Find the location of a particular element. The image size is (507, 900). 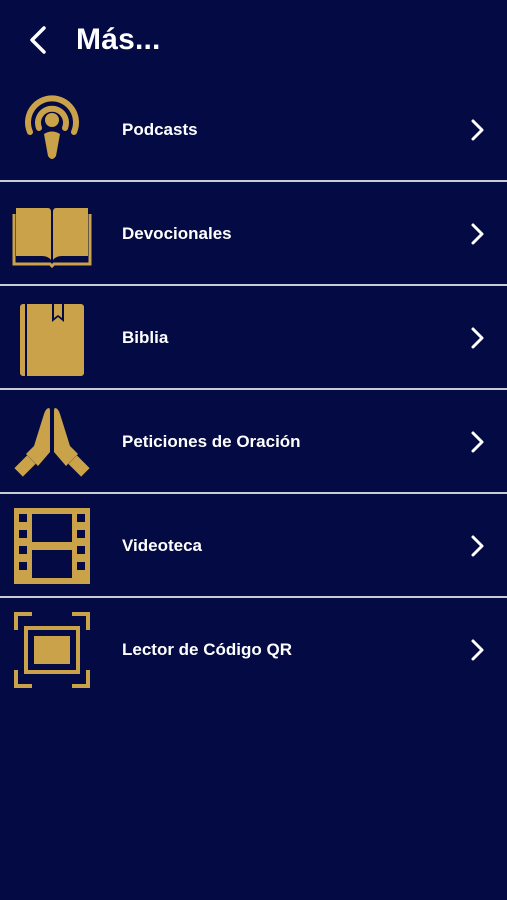

menu-item-label: Peticiones de Oración is located at coordinates (211, 441).